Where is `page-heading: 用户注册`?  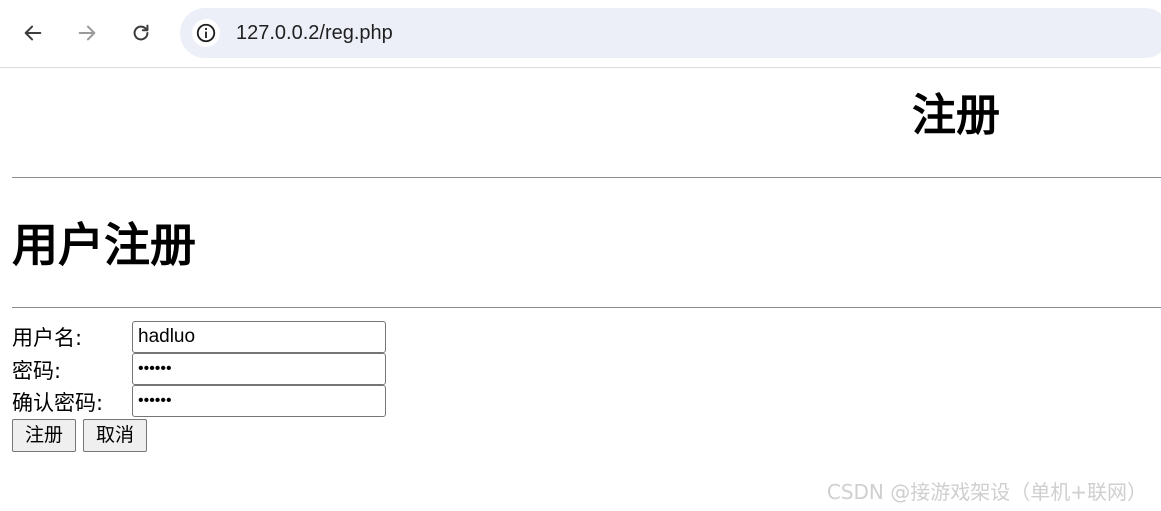 page-heading: 用户注册 is located at coordinates (104, 245).